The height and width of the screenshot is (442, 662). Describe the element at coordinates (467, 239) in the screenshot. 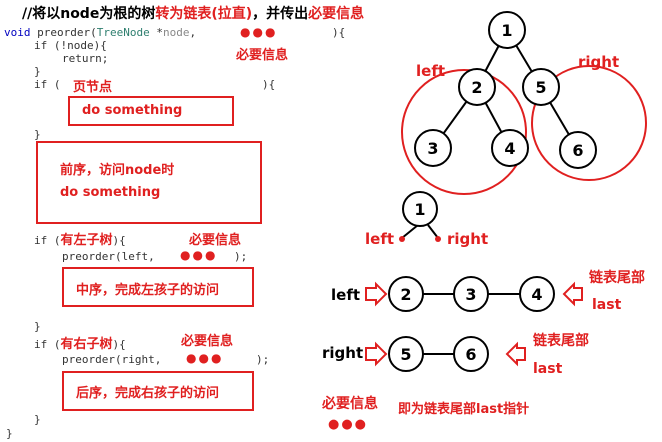

I see `small-right-label: right` at that location.